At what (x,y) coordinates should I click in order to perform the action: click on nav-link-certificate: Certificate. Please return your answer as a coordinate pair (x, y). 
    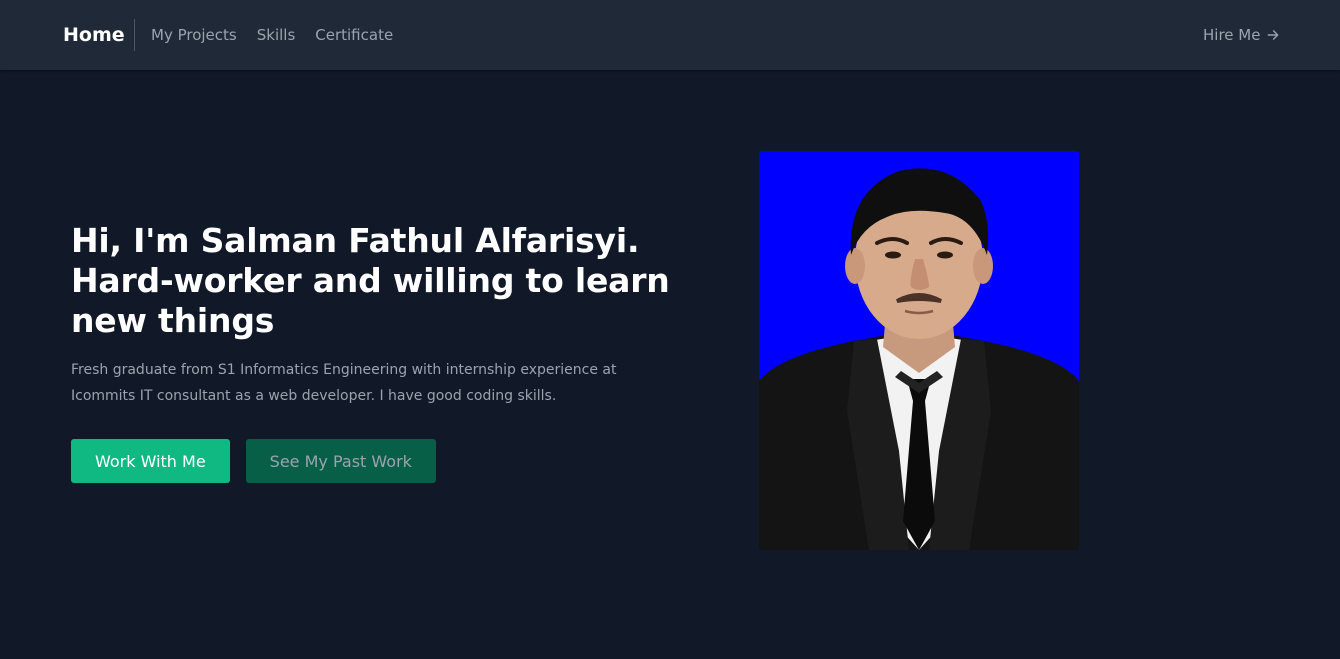
    Looking at the image, I should click on (354, 35).